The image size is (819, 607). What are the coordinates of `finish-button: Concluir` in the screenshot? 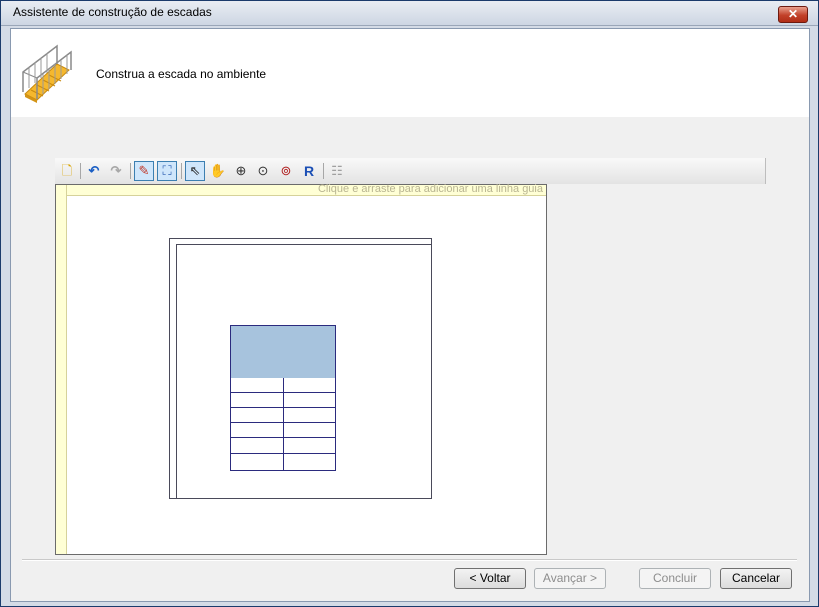 It's located at (675, 578).